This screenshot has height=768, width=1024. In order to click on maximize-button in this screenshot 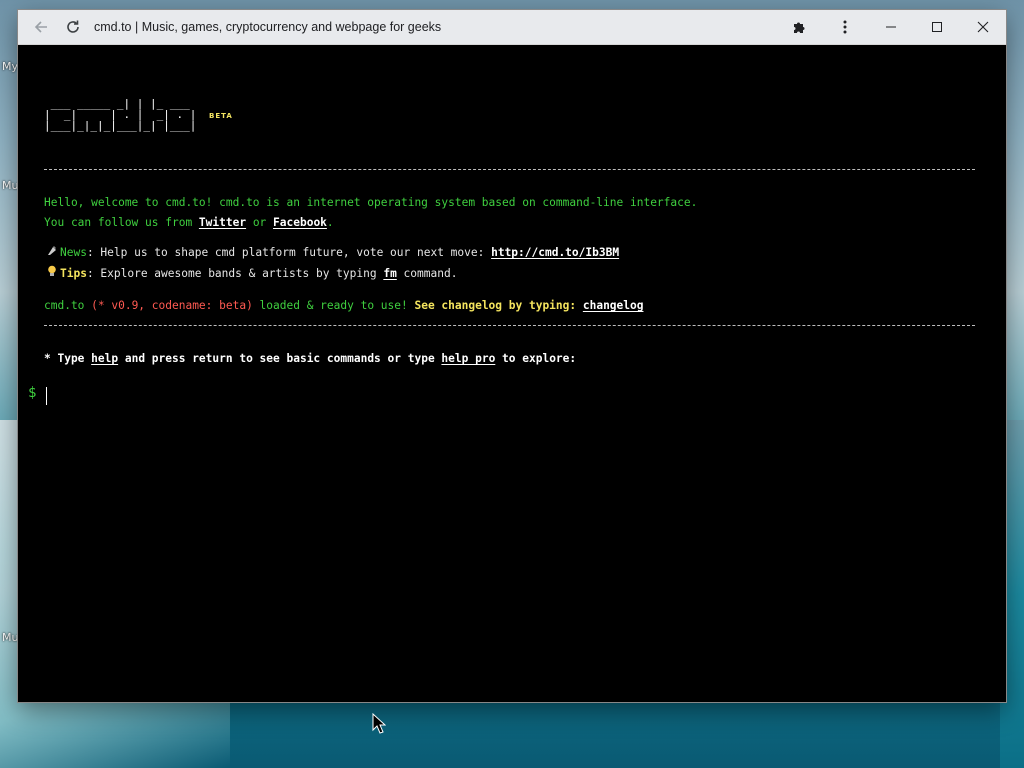, I will do `click(937, 27)`.